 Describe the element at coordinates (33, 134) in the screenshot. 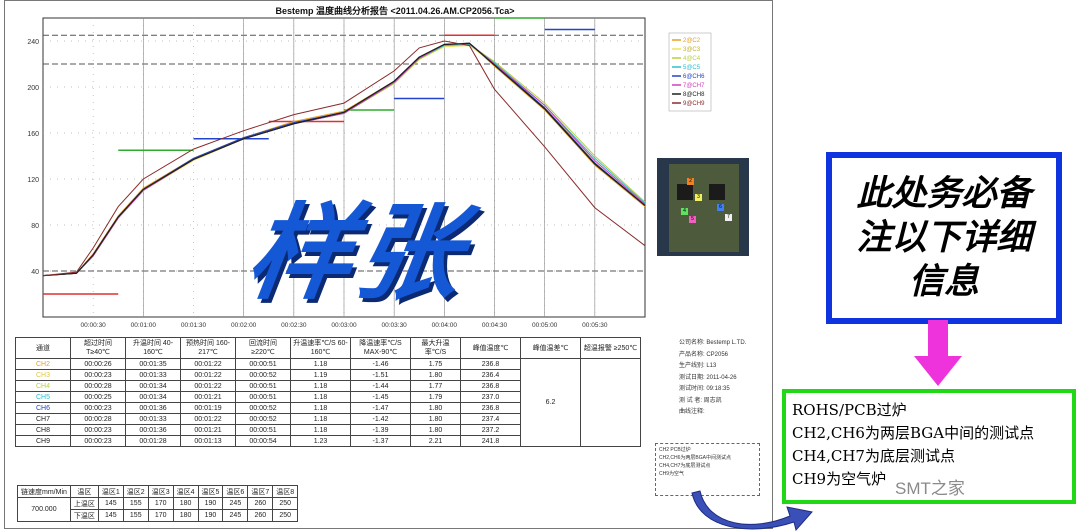

I see `y-tick-label: 160` at that location.